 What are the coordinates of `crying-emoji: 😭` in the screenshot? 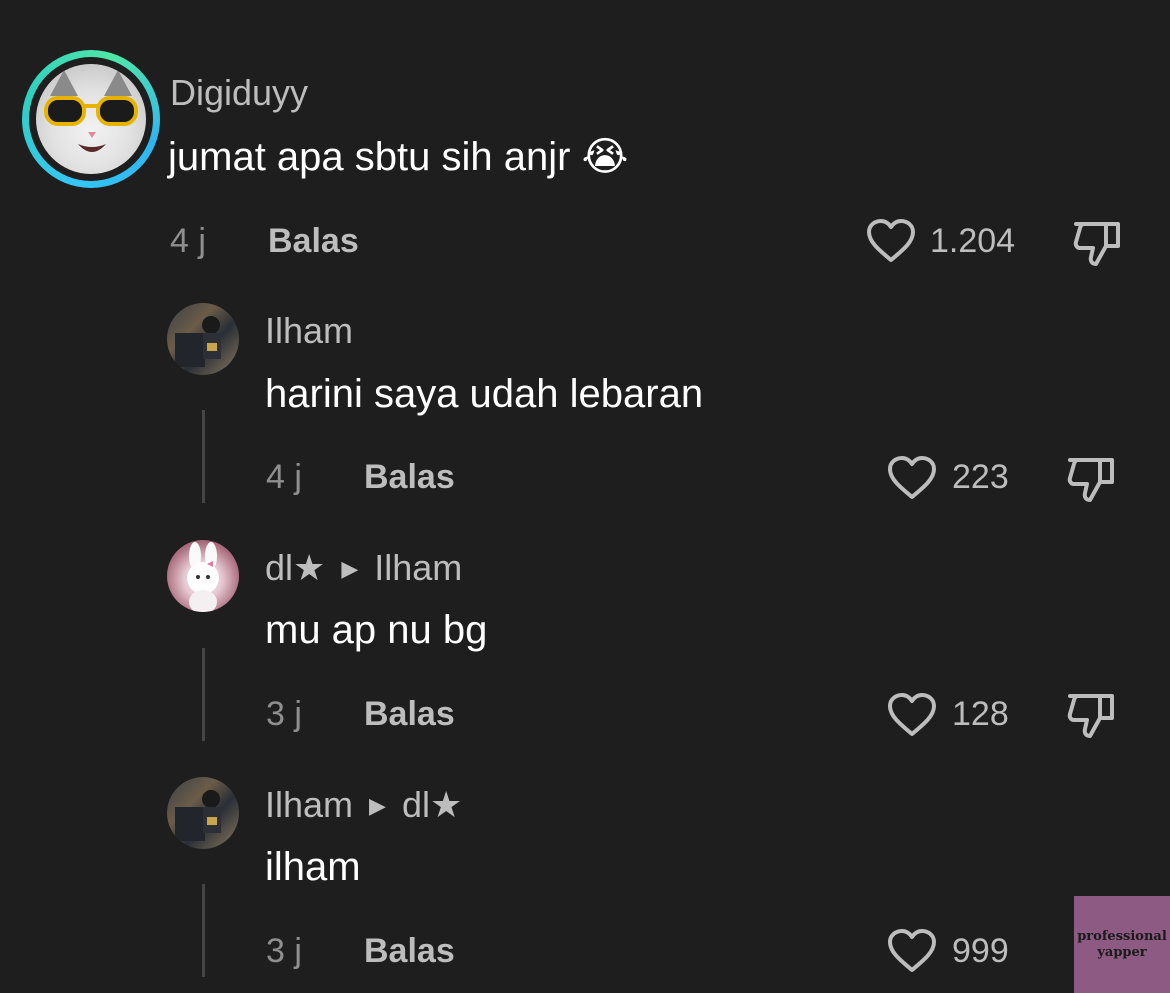 It's located at (605, 157).